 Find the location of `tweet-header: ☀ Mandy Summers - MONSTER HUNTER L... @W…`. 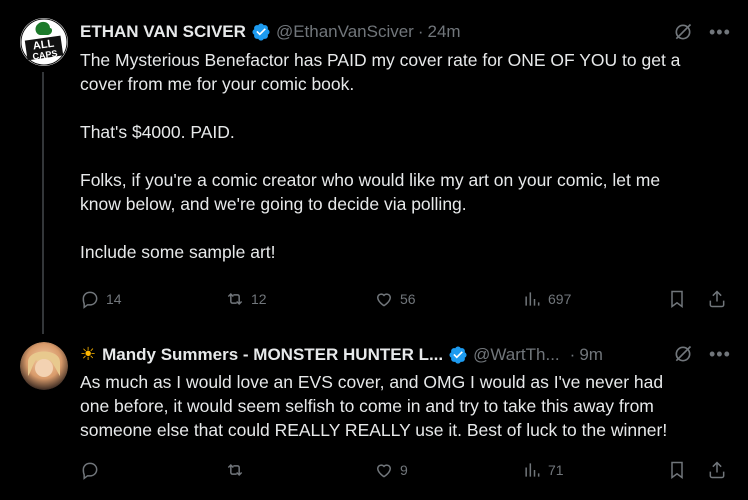

tweet-header: ☀ Mandy Summers - MONSTER HUNTER L... @W… is located at coordinates (341, 354).